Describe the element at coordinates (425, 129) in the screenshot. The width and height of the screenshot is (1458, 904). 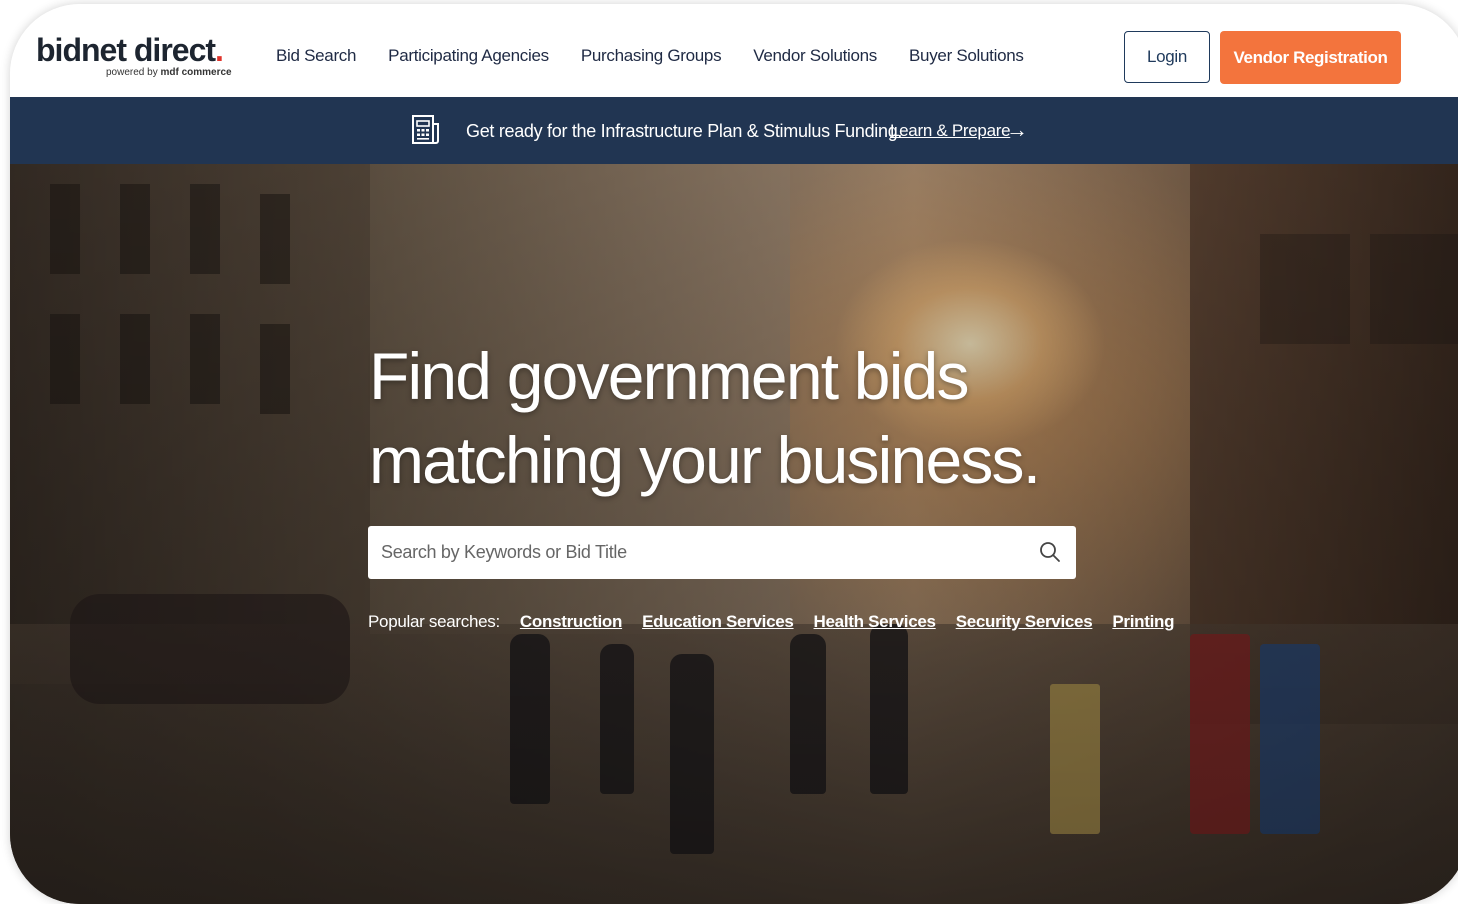
I see `newspaper-icon` at that location.